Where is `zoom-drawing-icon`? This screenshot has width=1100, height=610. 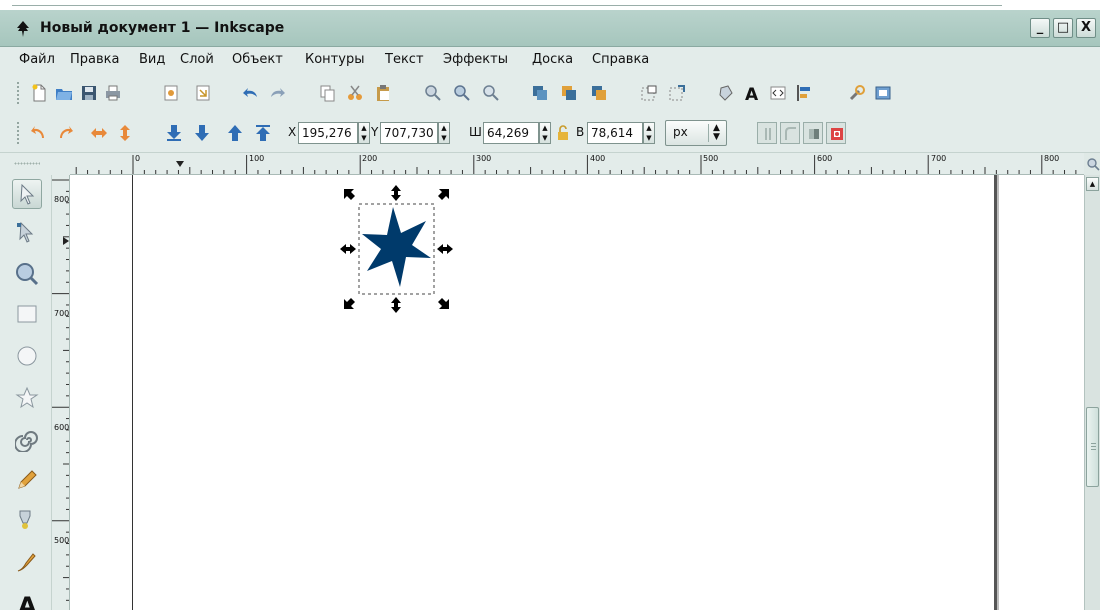 zoom-drawing-icon is located at coordinates (462, 93).